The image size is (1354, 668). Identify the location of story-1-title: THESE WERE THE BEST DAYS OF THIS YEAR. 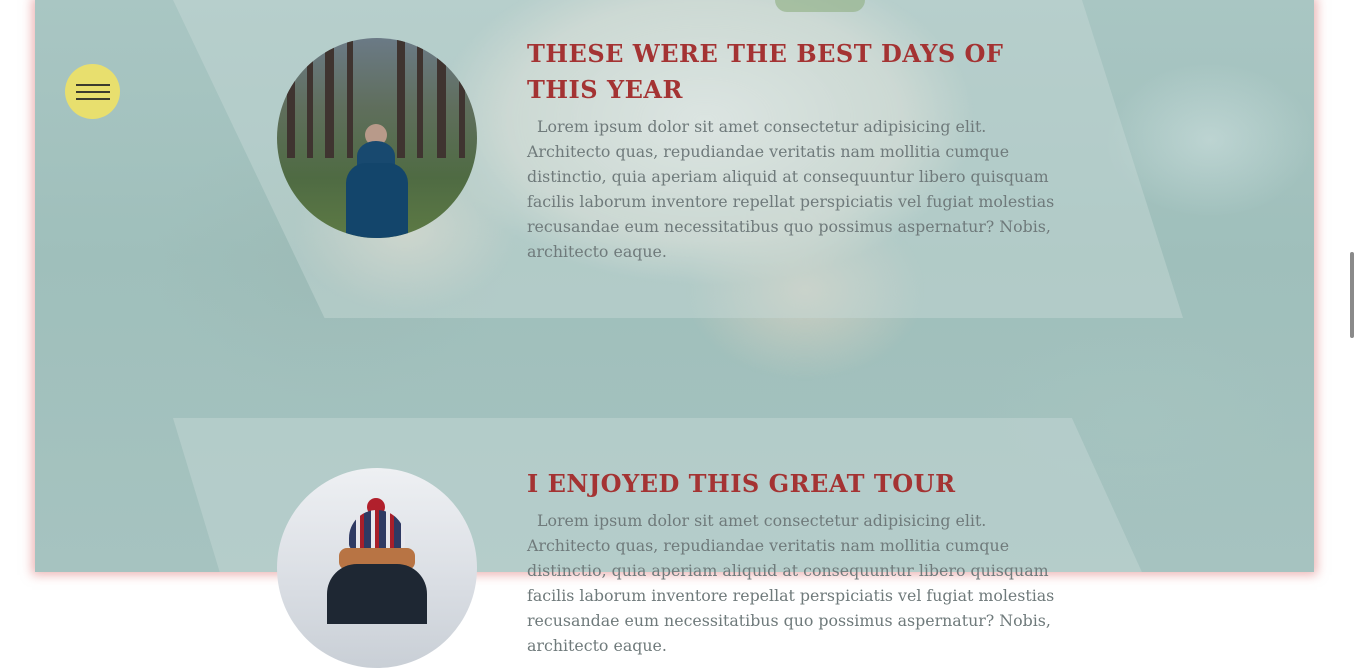
(765, 71).